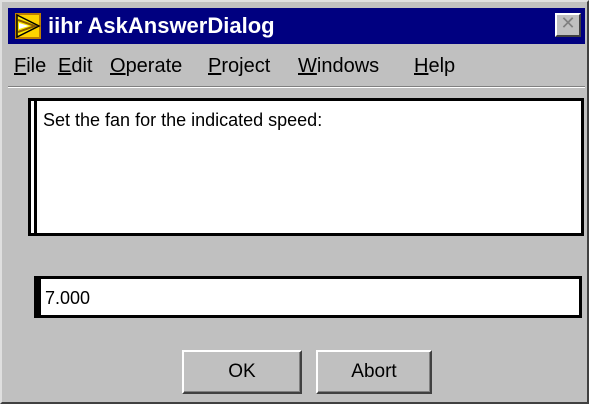 The height and width of the screenshot is (404, 589). What do you see at coordinates (68, 298) in the screenshot?
I see `speed-value-text: 7.000` at bounding box center [68, 298].